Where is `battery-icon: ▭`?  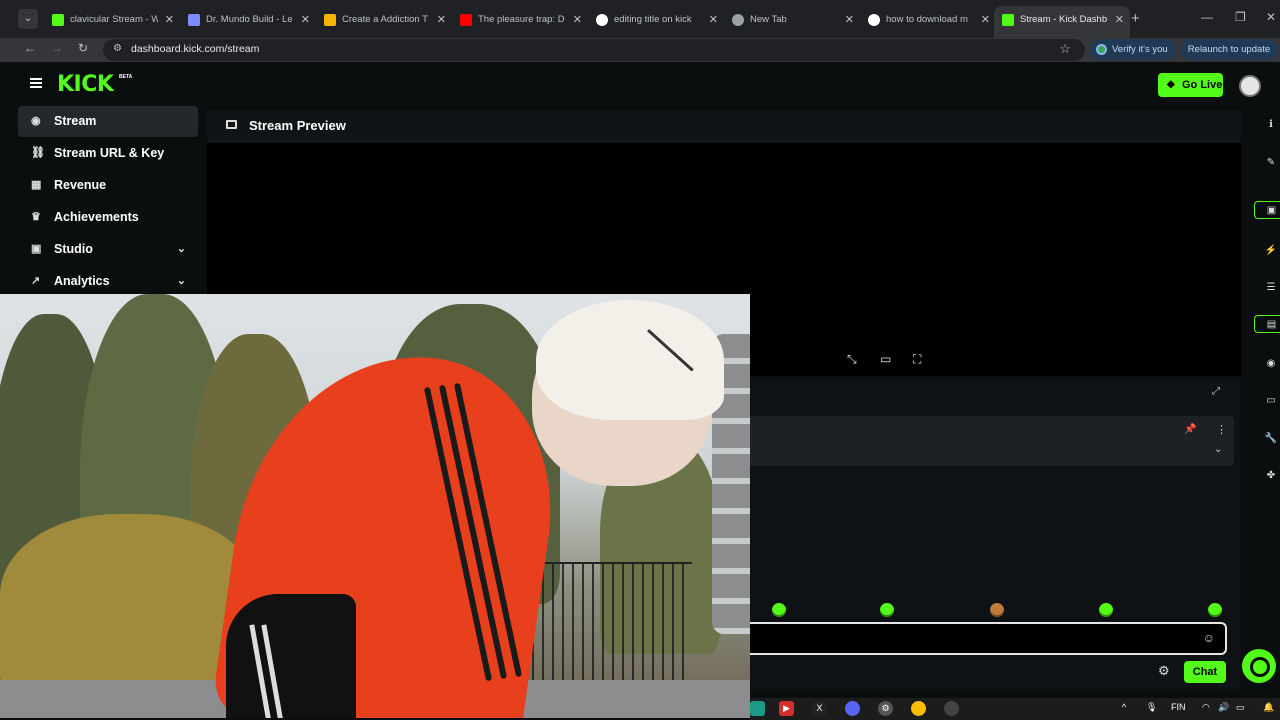
battery-icon: ▭ is located at coordinates (1240, 707).